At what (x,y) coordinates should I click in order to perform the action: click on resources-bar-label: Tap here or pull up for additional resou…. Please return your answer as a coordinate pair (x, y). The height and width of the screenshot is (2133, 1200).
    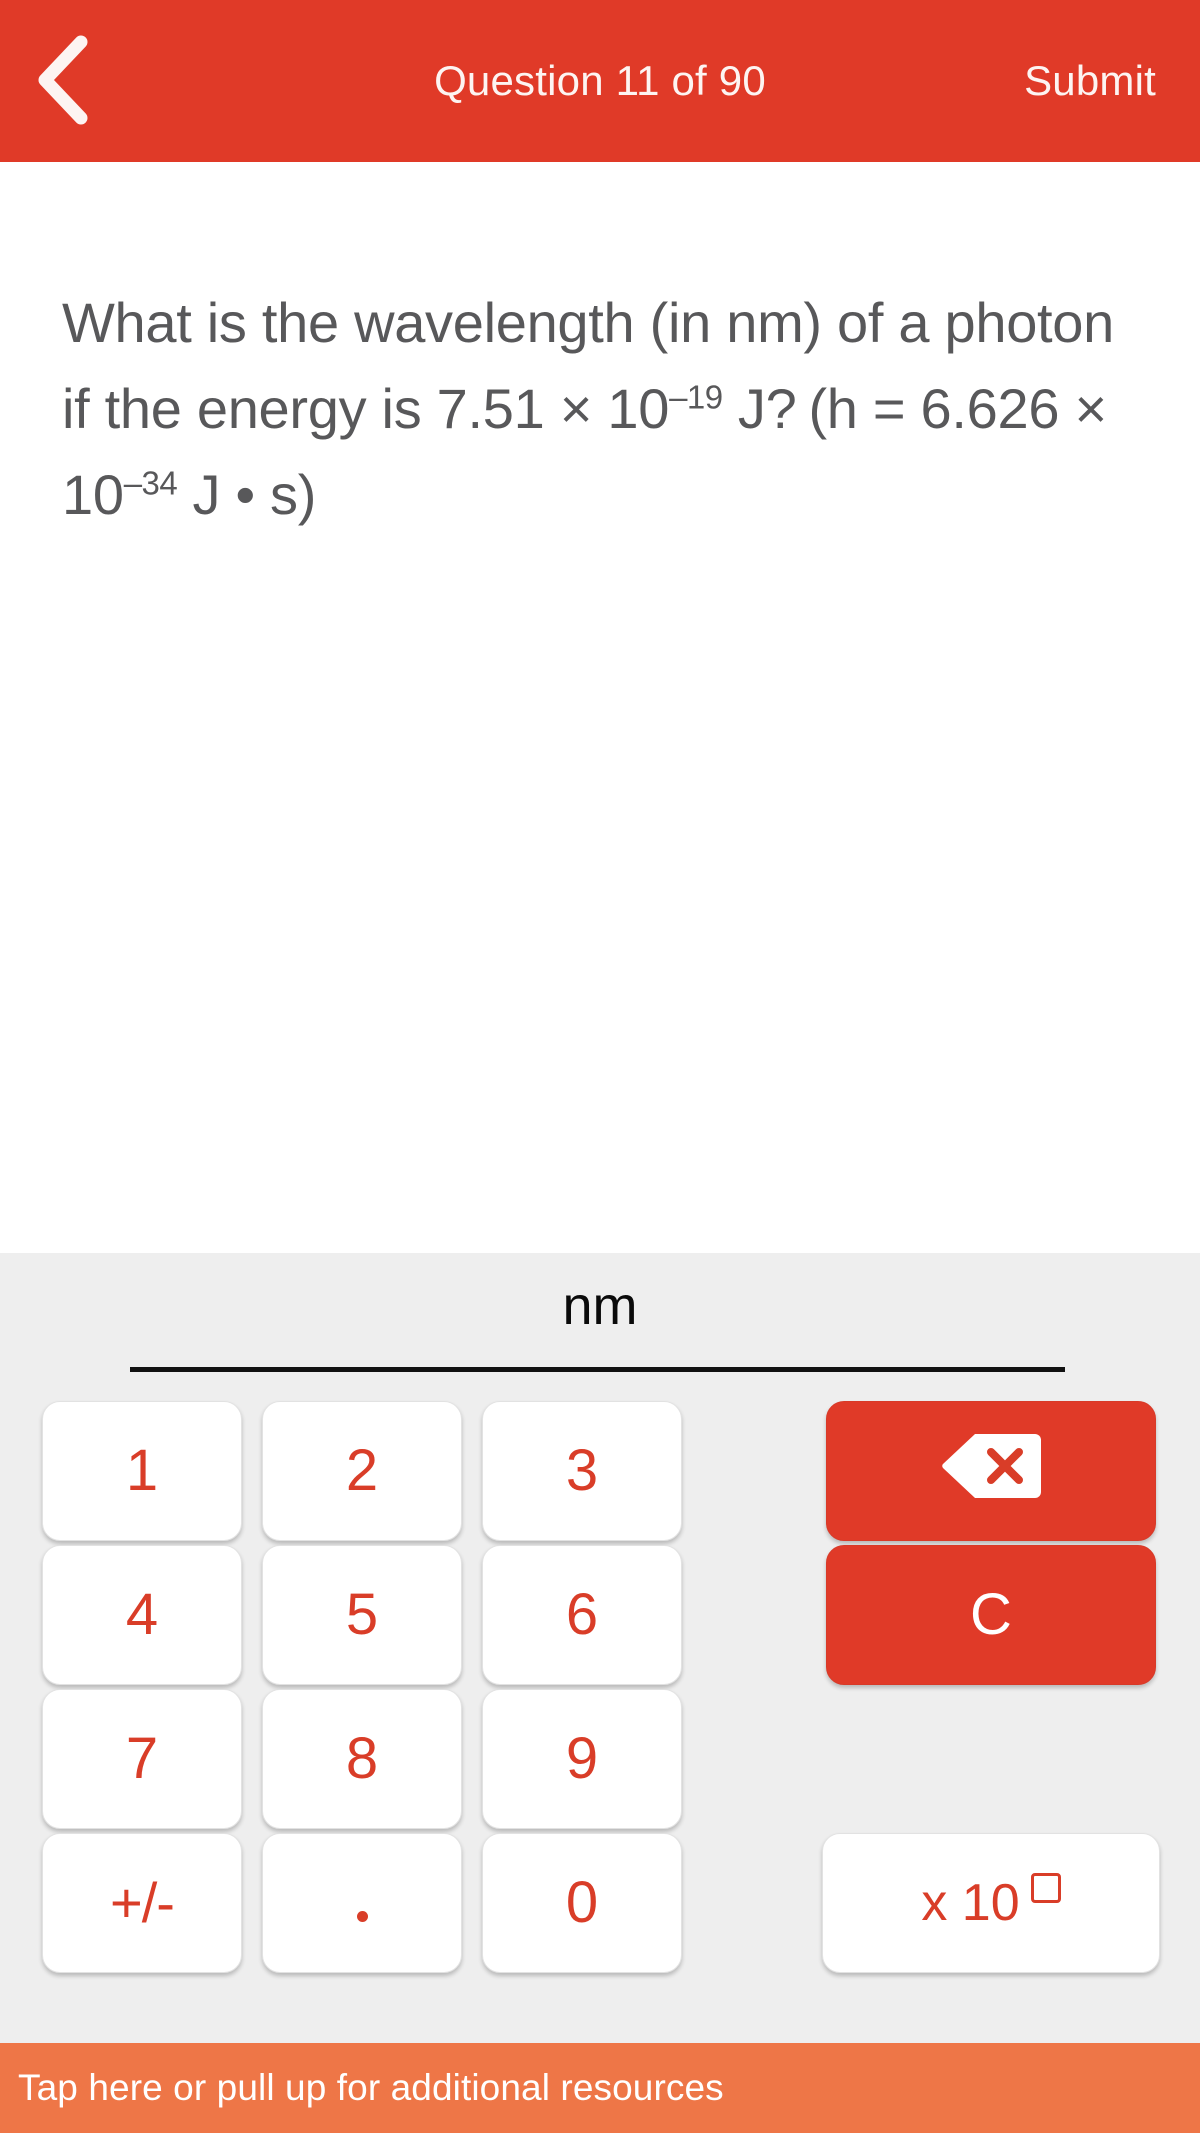
    Looking at the image, I should click on (371, 2087).